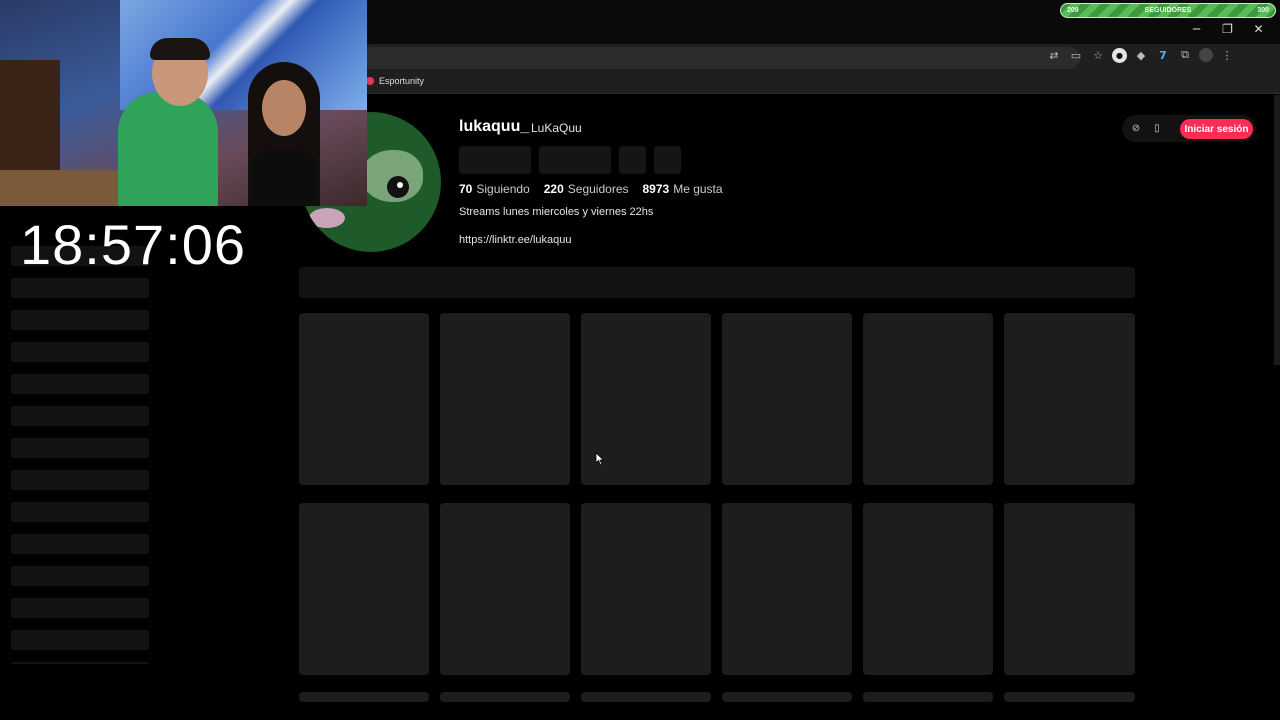 The width and height of the screenshot is (1280, 720). What do you see at coordinates (717, 282) in the screenshot?
I see `video-tabs-skeleton` at bounding box center [717, 282].